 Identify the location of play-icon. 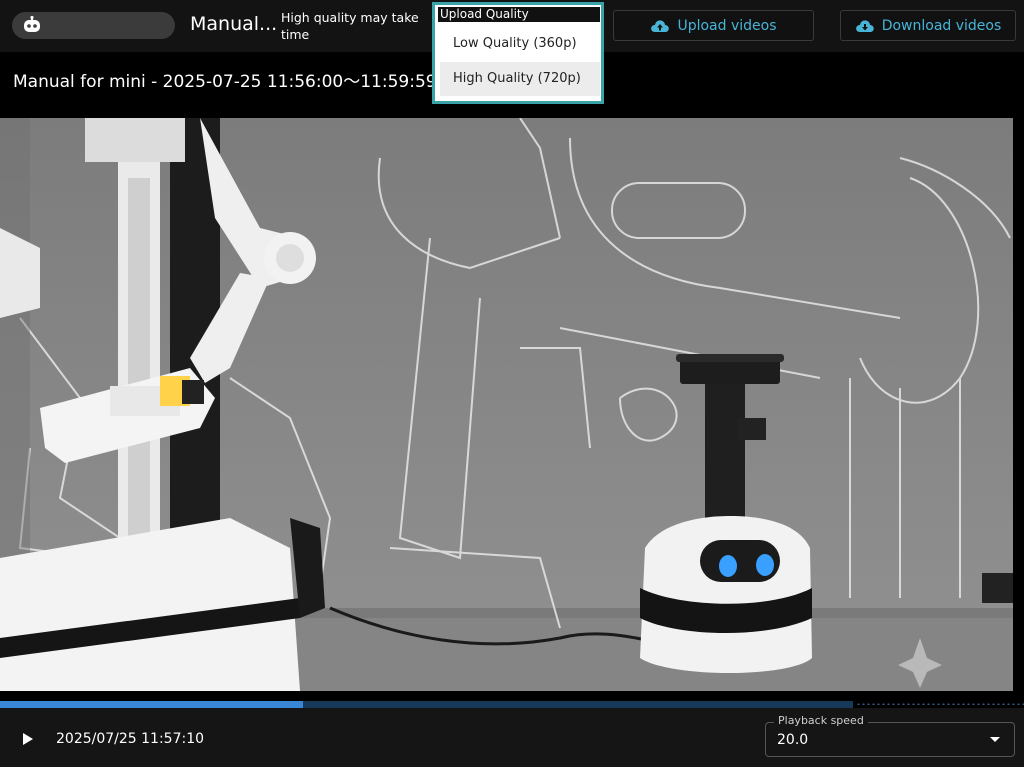
(27, 739).